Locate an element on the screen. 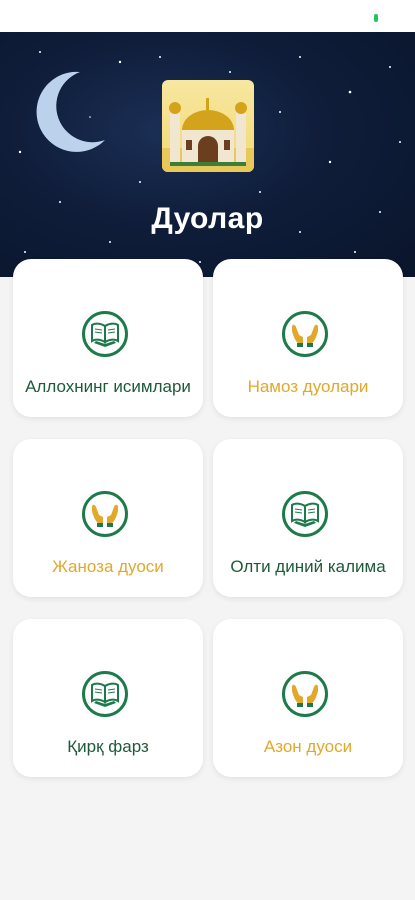 This screenshot has height=900, width=415. card-six-kalimas: Олти диний калима is located at coordinates (308, 518).